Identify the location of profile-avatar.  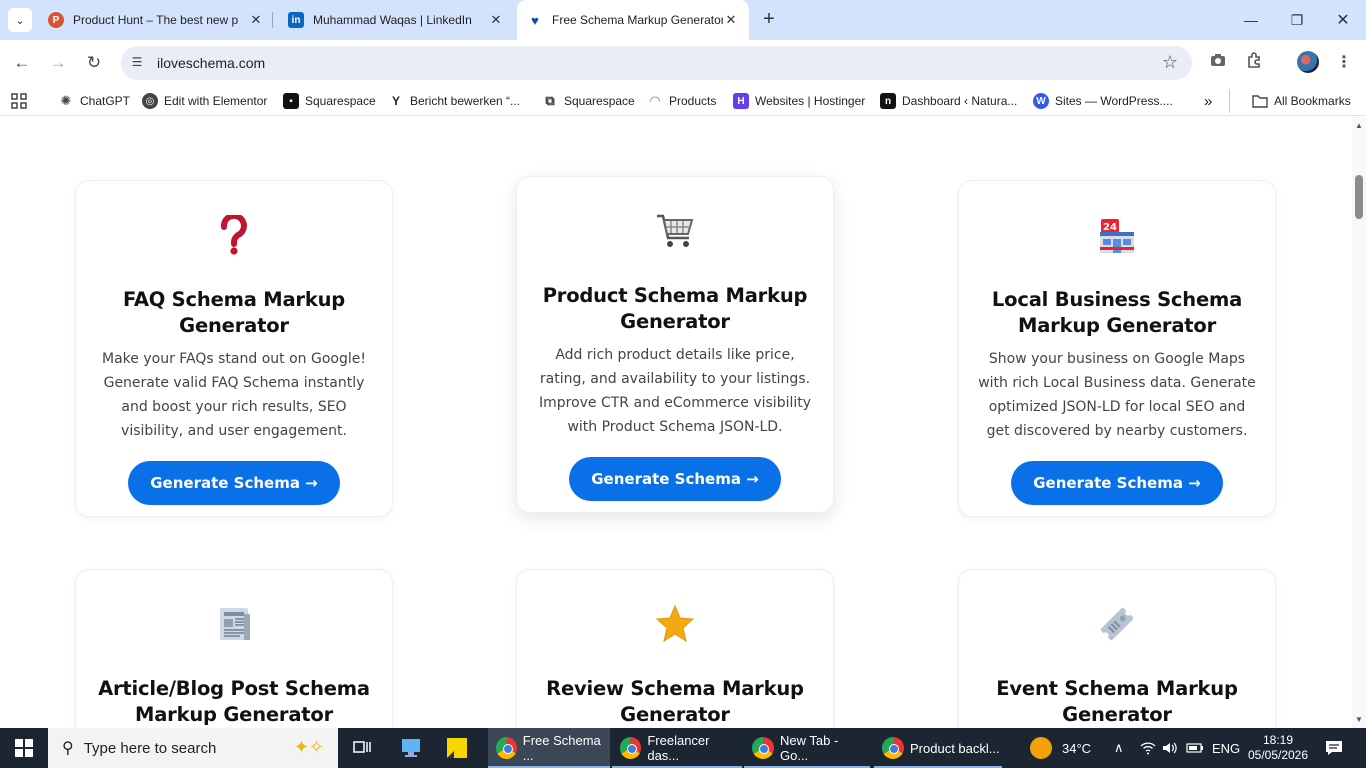
(1308, 62).